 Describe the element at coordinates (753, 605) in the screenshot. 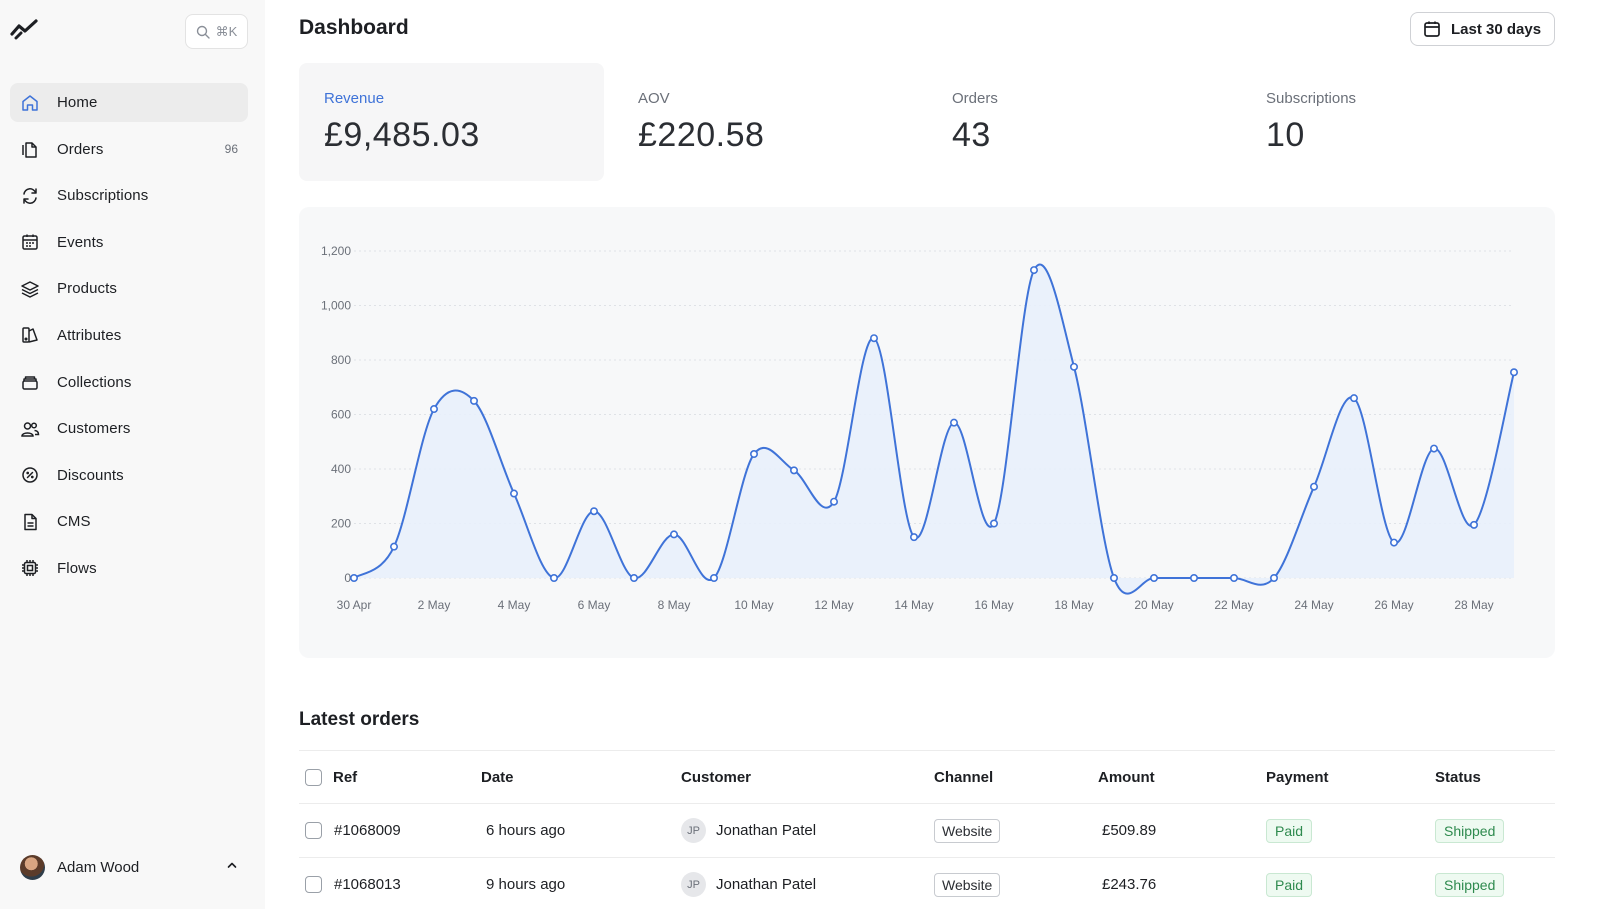

I see `x-tick-label: 10 May` at that location.